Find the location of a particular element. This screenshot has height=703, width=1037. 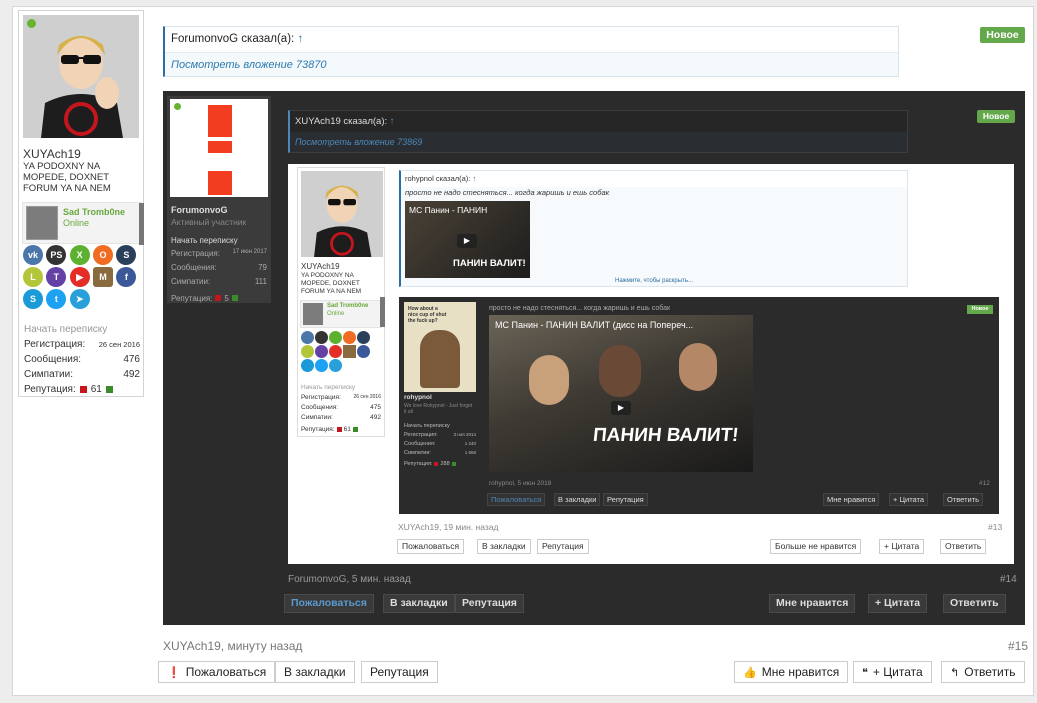

embedded-footer: ForumonvoG, 5 мин. назад is located at coordinates (349, 579).